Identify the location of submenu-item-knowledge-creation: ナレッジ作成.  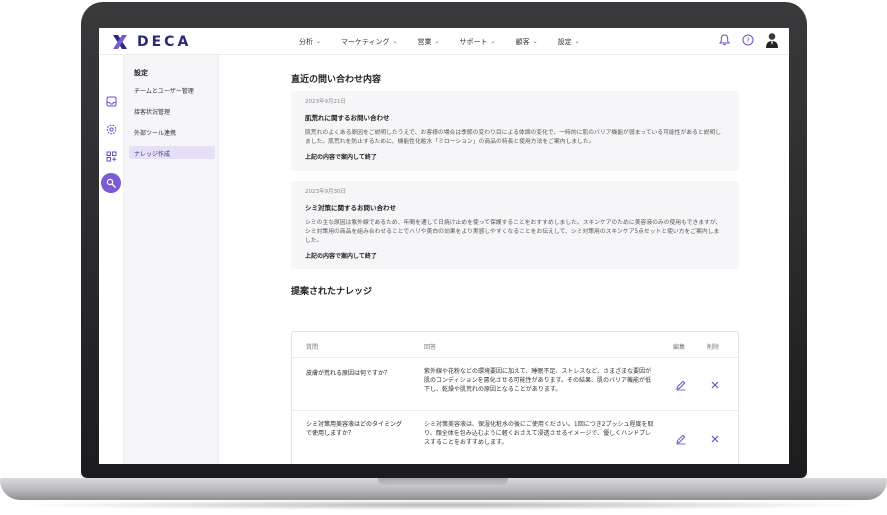
(172, 152).